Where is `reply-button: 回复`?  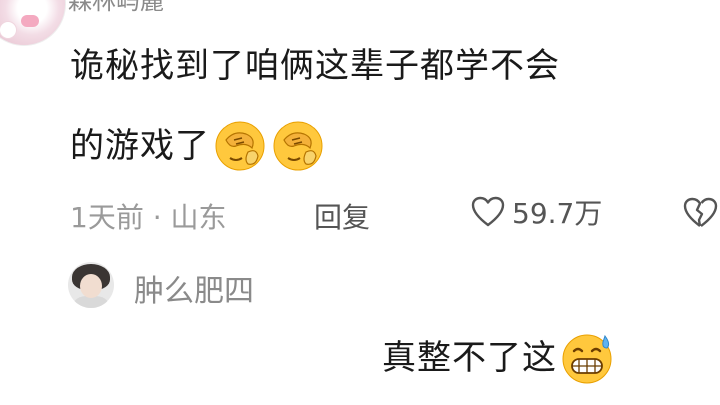 reply-button: 回复 is located at coordinates (342, 216).